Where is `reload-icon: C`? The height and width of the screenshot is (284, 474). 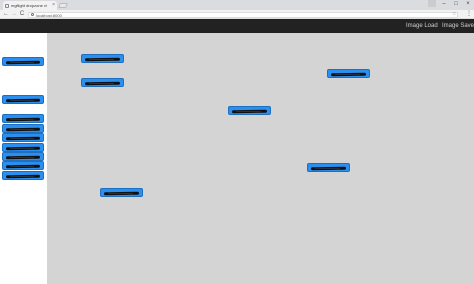 reload-icon: C is located at coordinates (22, 14).